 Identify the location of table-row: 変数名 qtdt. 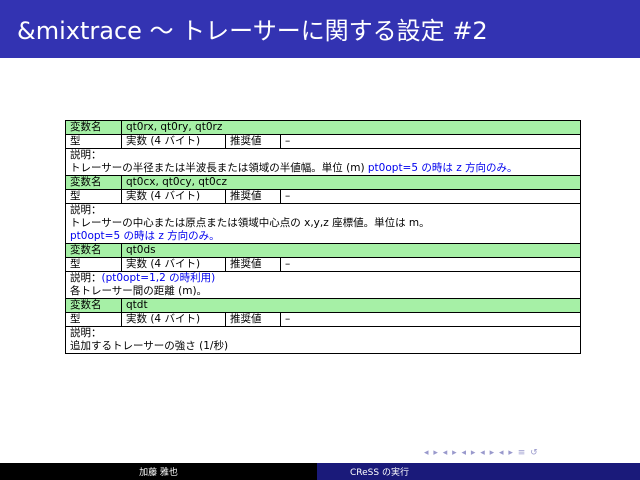
(323, 305).